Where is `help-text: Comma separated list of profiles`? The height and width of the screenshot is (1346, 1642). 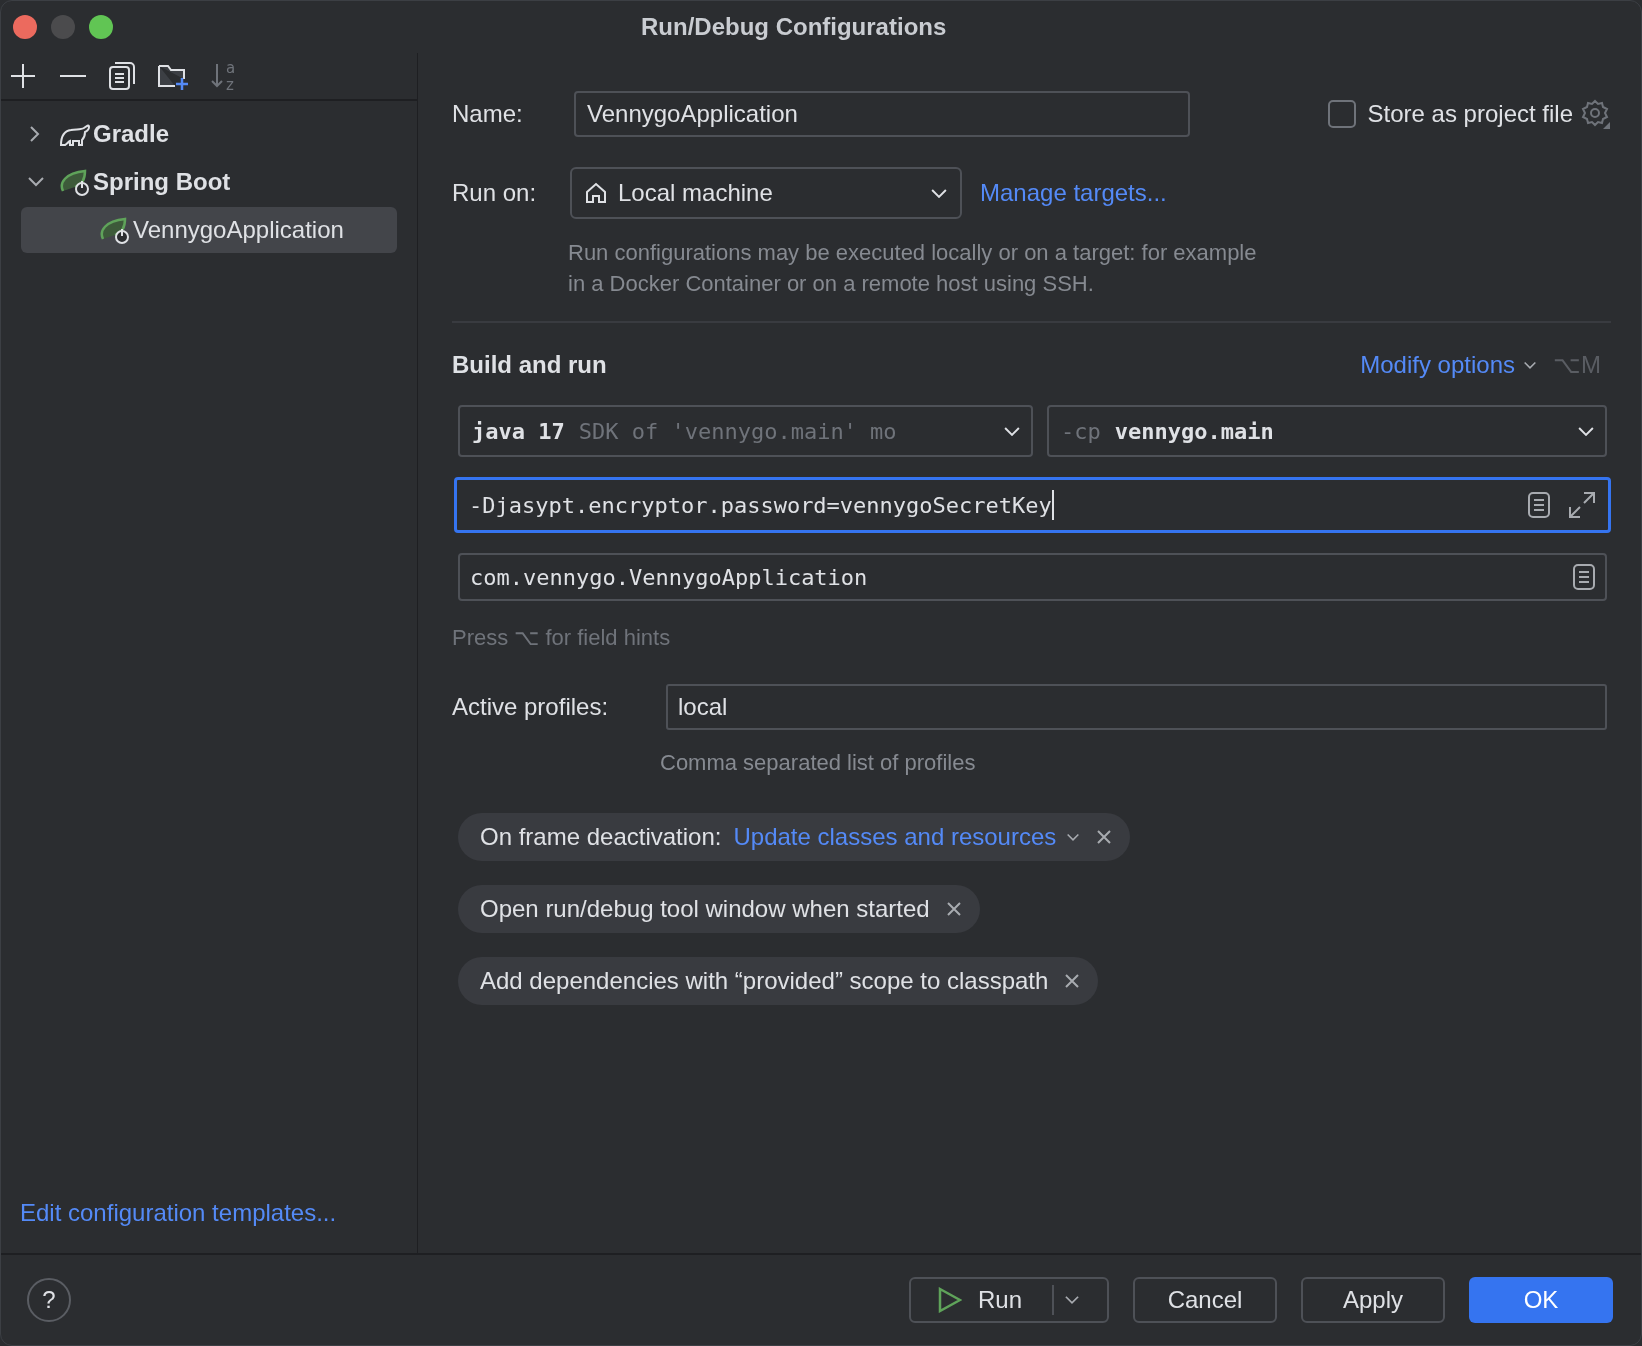
help-text: Comma separated list of profiles is located at coordinates (818, 763).